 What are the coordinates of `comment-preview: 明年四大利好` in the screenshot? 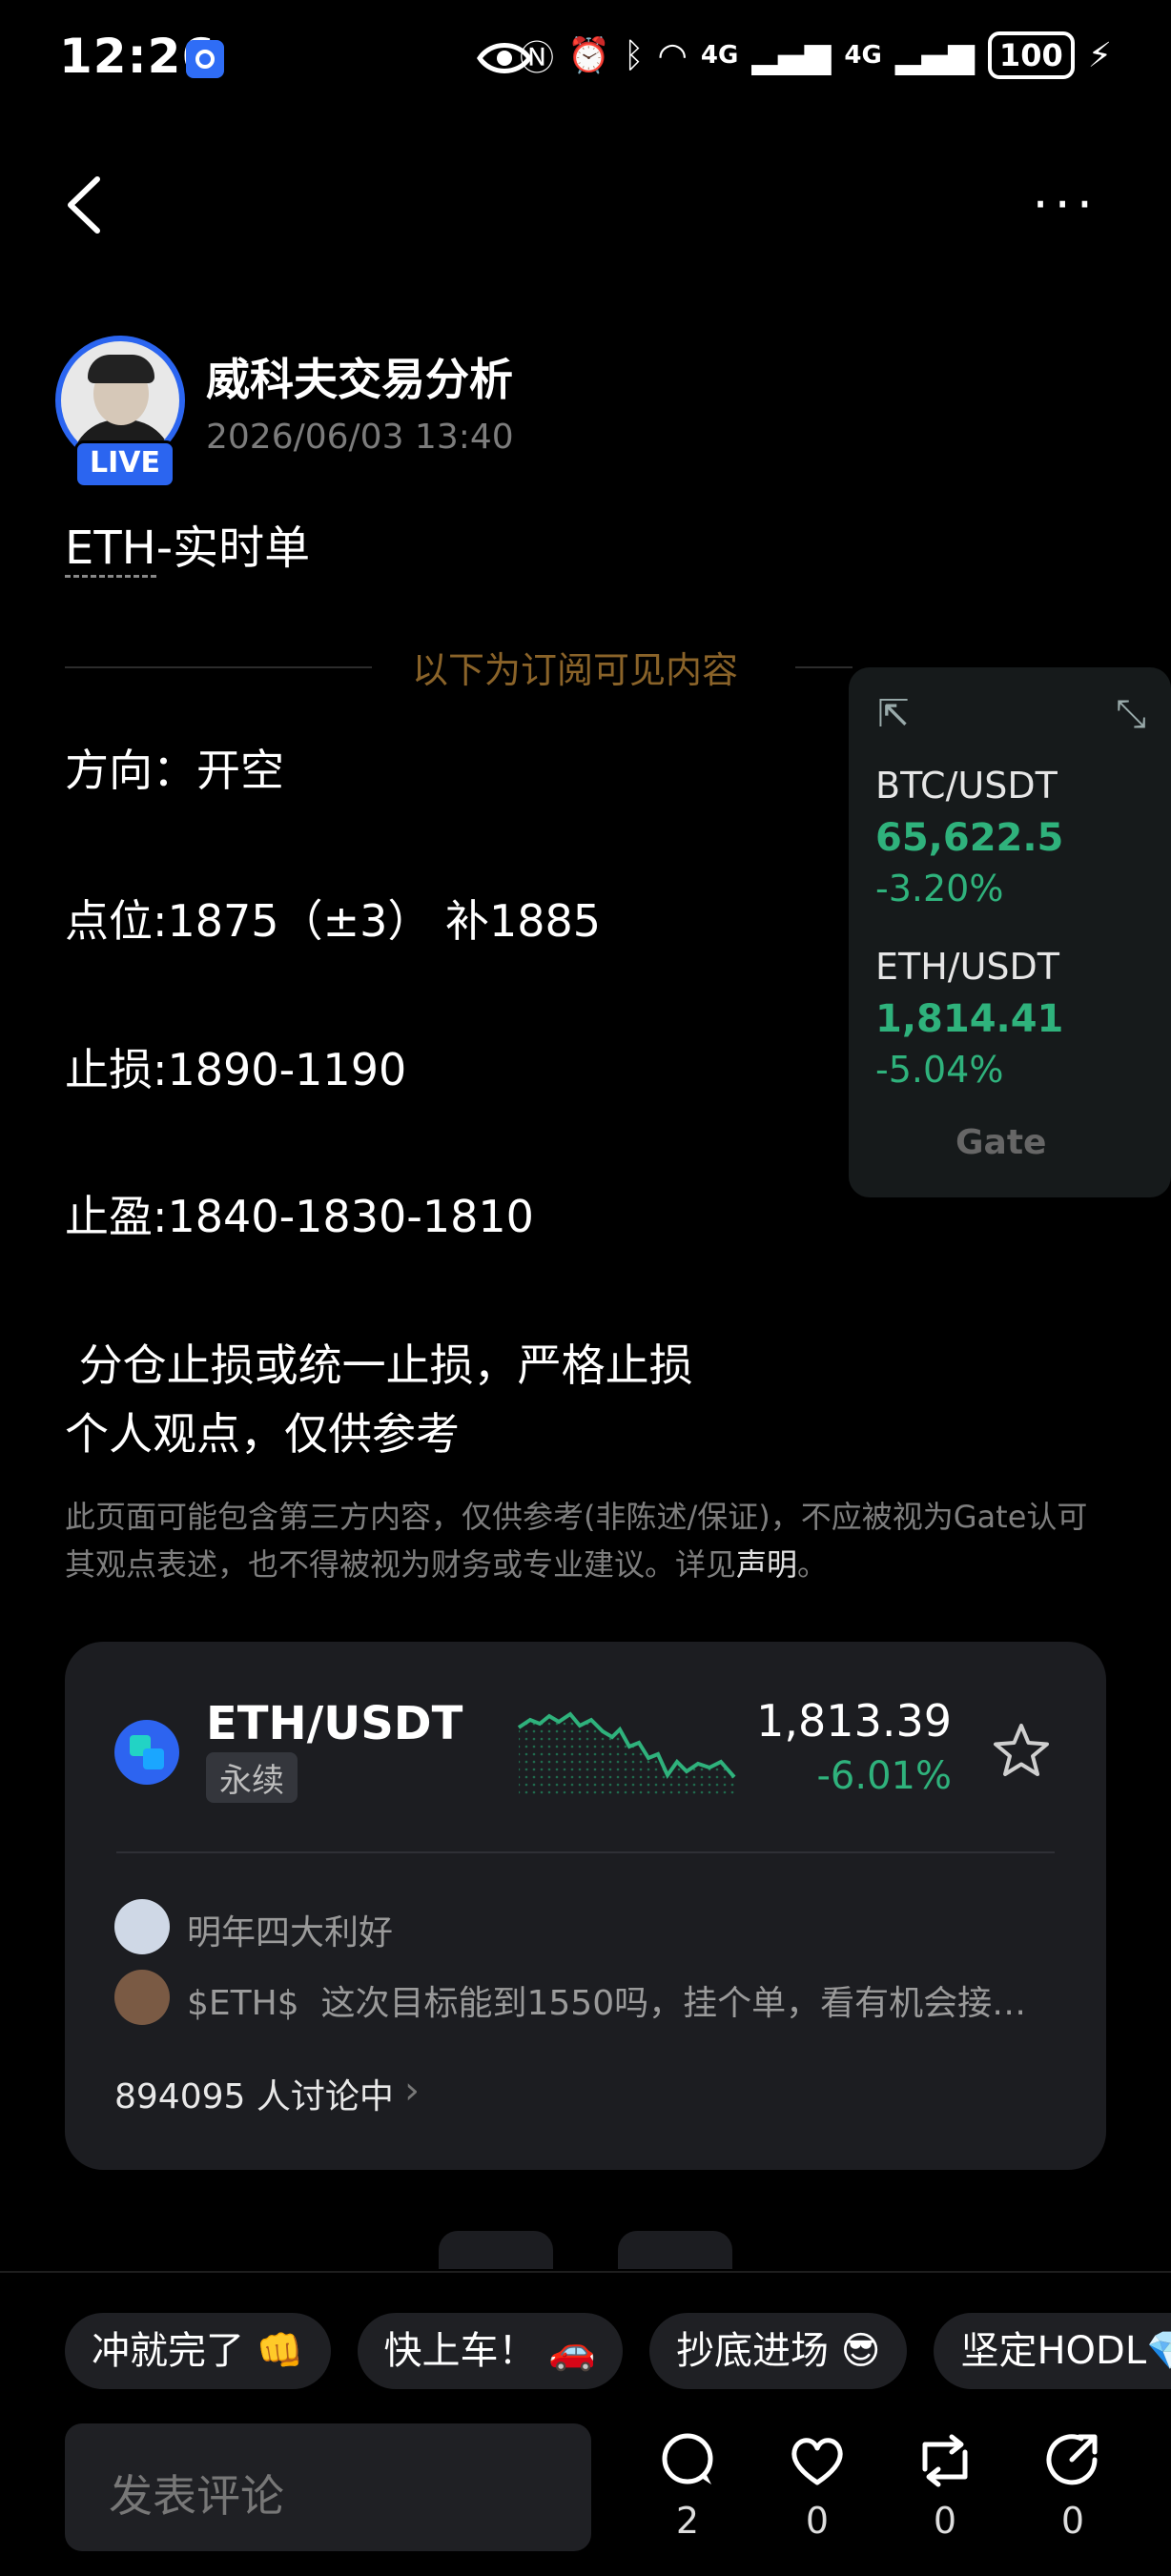 It's located at (290, 1932).